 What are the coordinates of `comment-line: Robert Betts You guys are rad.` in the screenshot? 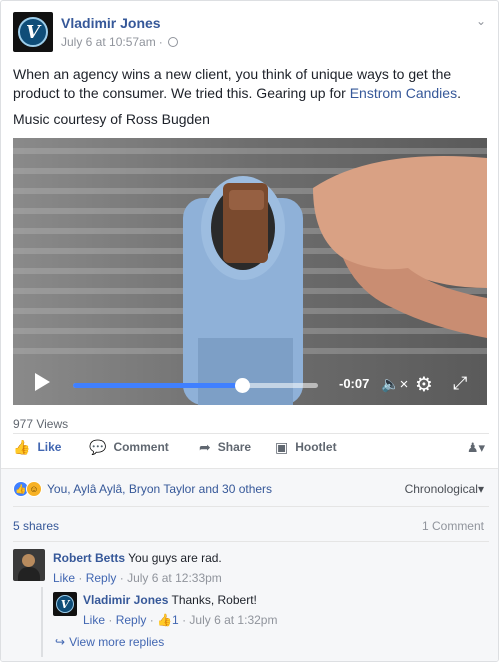 It's located at (137, 558).